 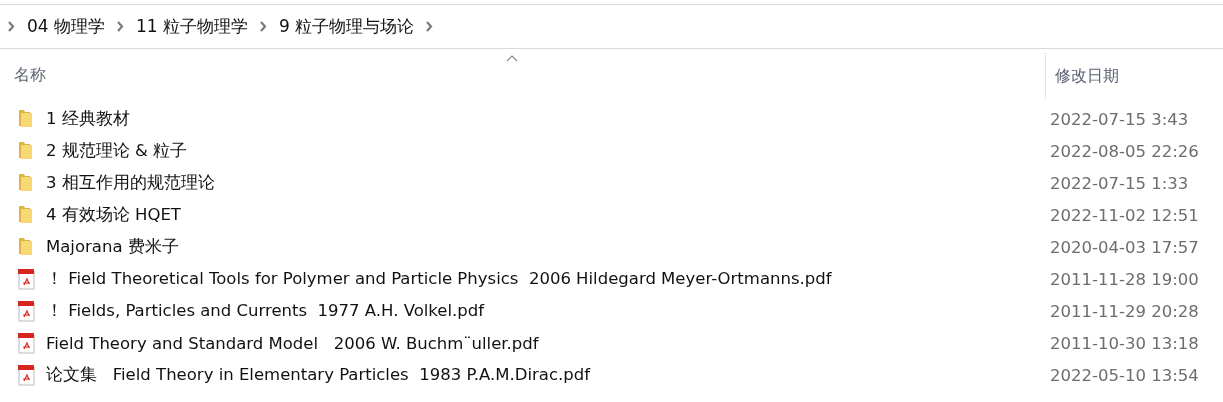 I want to click on column-header: 修改日期, so click(x=1087, y=76).